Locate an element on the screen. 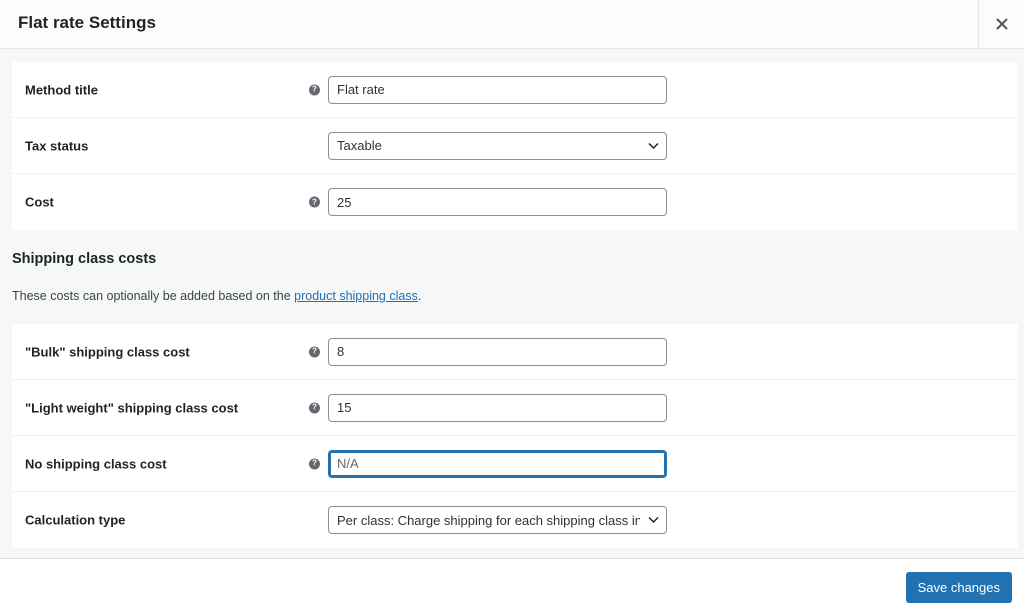  cost-input is located at coordinates (497, 202).